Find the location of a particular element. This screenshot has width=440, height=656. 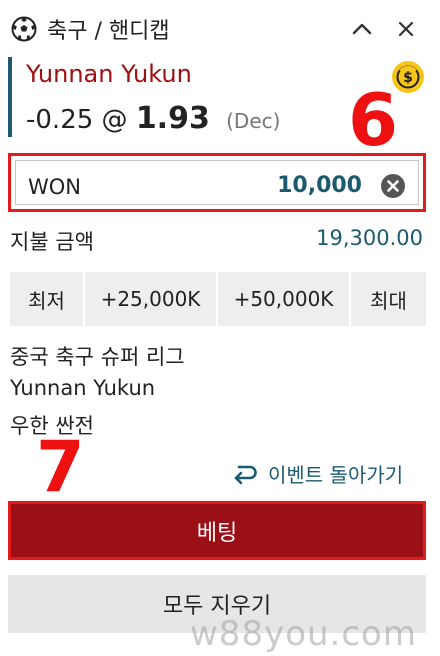

betslip-header: 축구 / 핸디캡 is located at coordinates (220, 28).